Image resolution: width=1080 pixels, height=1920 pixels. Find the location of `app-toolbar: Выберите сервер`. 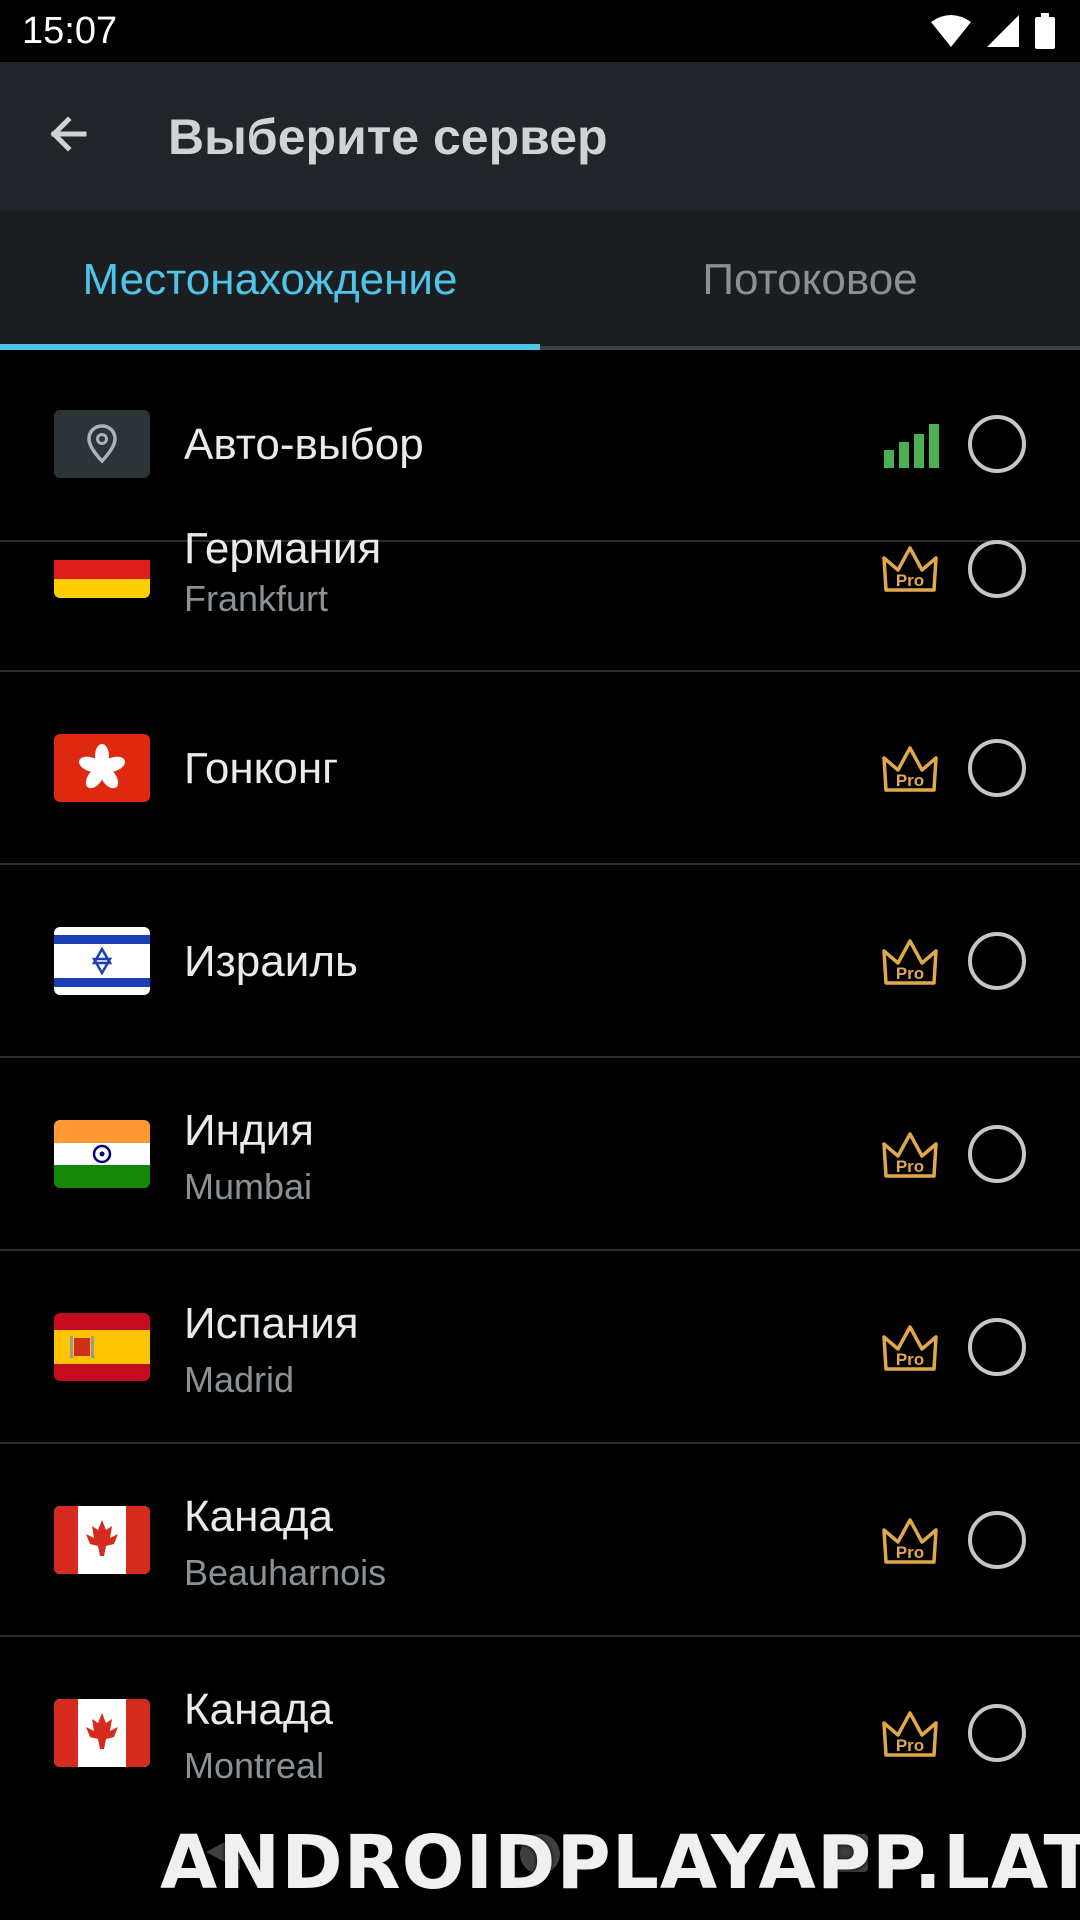

app-toolbar: Выберите сервер is located at coordinates (540, 136).